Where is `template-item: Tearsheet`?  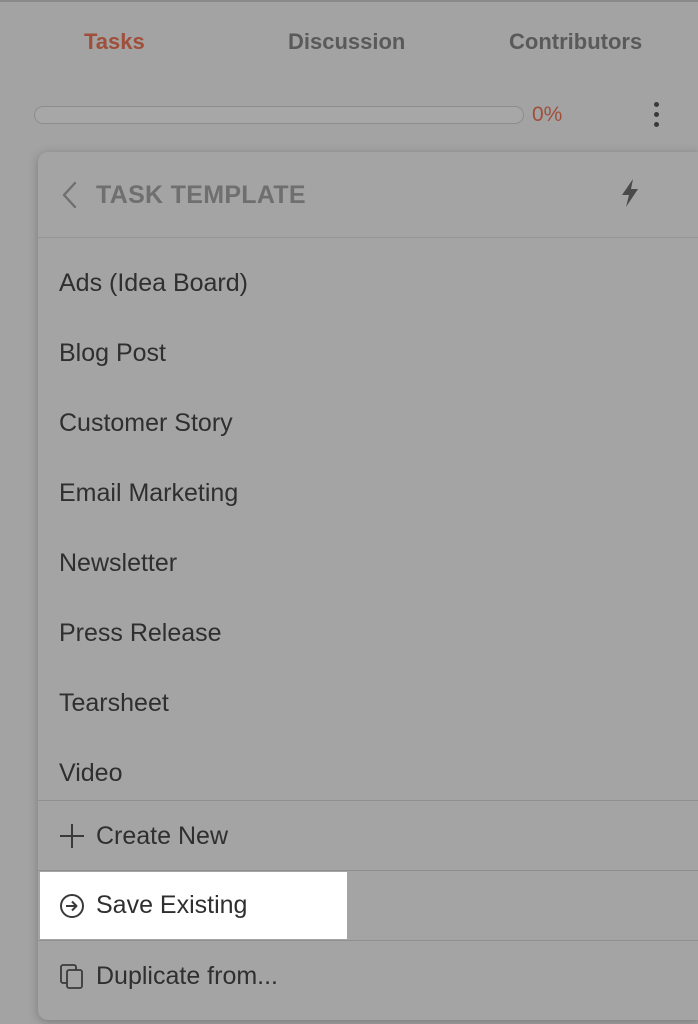
template-item: Tearsheet is located at coordinates (368, 703).